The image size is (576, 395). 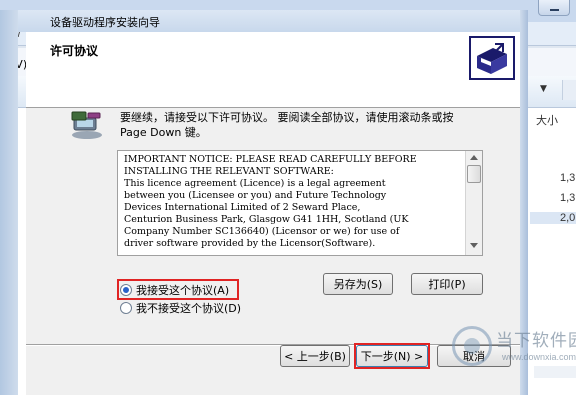 What do you see at coordinates (472, 346) in the screenshot?
I see `watermark-logo-icon` at bounding box center [472, 346].